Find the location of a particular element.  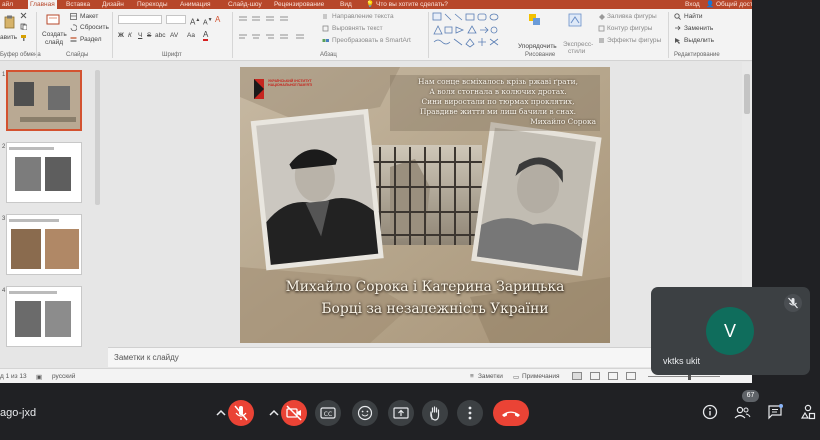

shape-outline-button: Контур фигуры is located at coordinates (629, 29).